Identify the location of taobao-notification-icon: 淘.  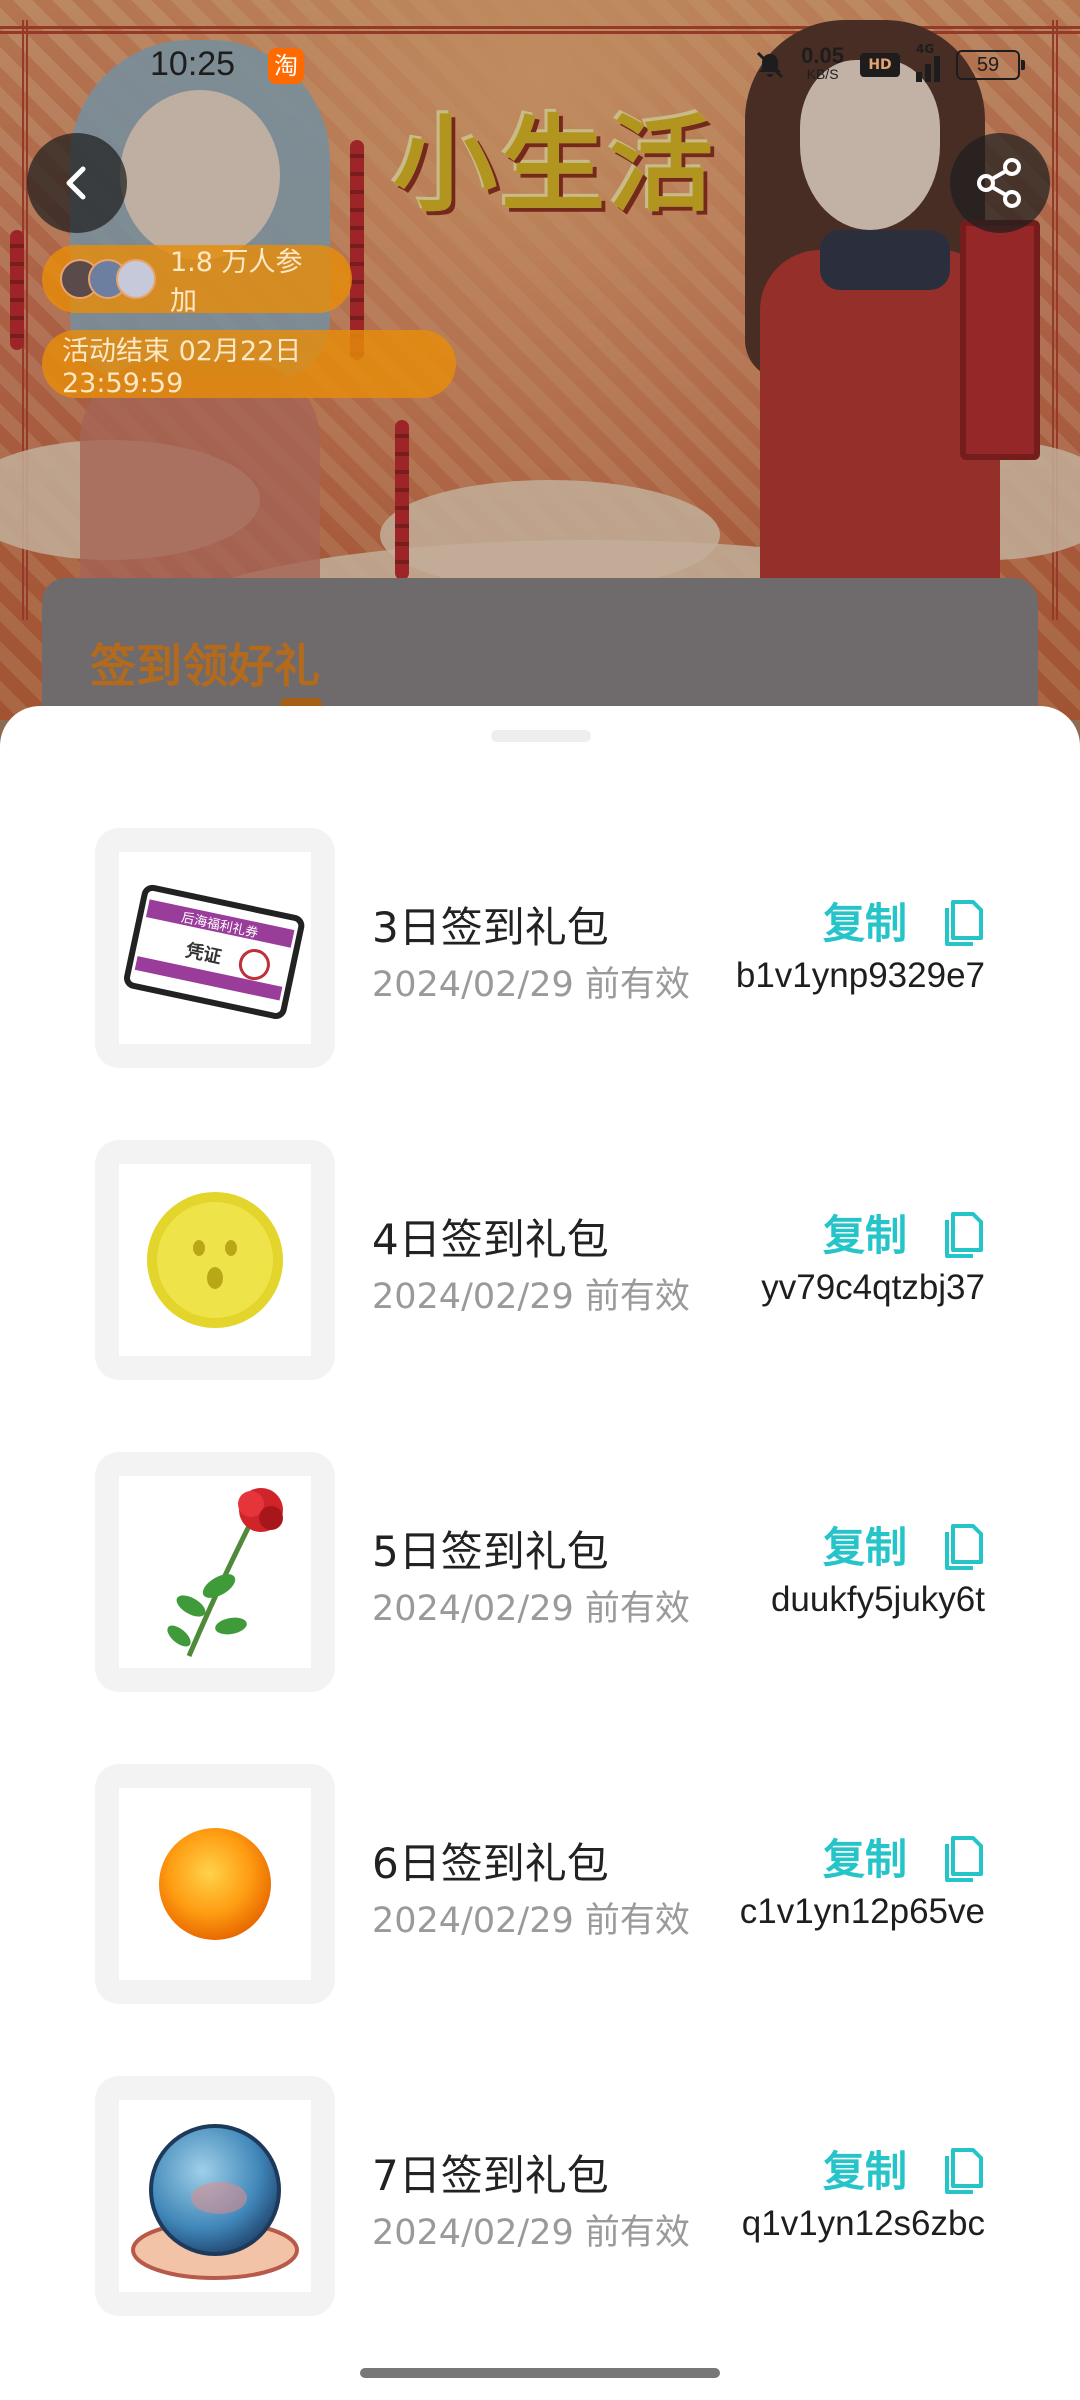
(286, 66).